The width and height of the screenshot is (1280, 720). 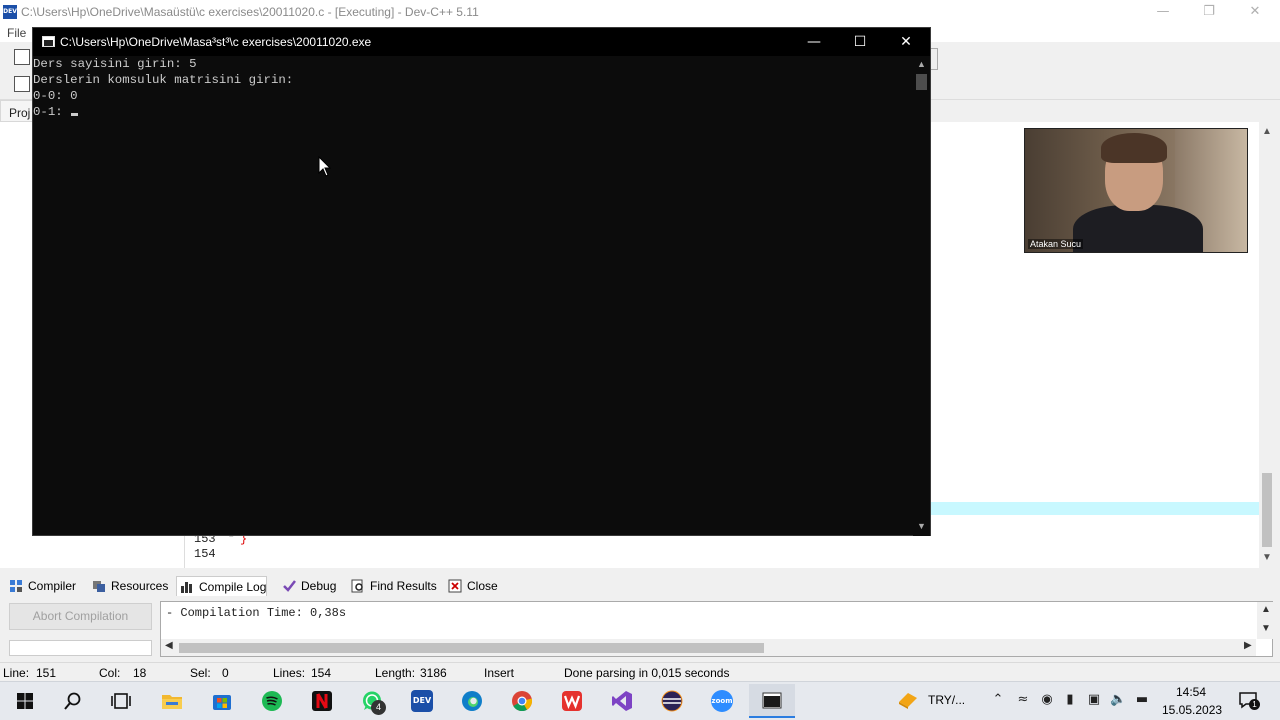 I want to click on devcpp-close-button: ✕, so click(x=1255, y=12).